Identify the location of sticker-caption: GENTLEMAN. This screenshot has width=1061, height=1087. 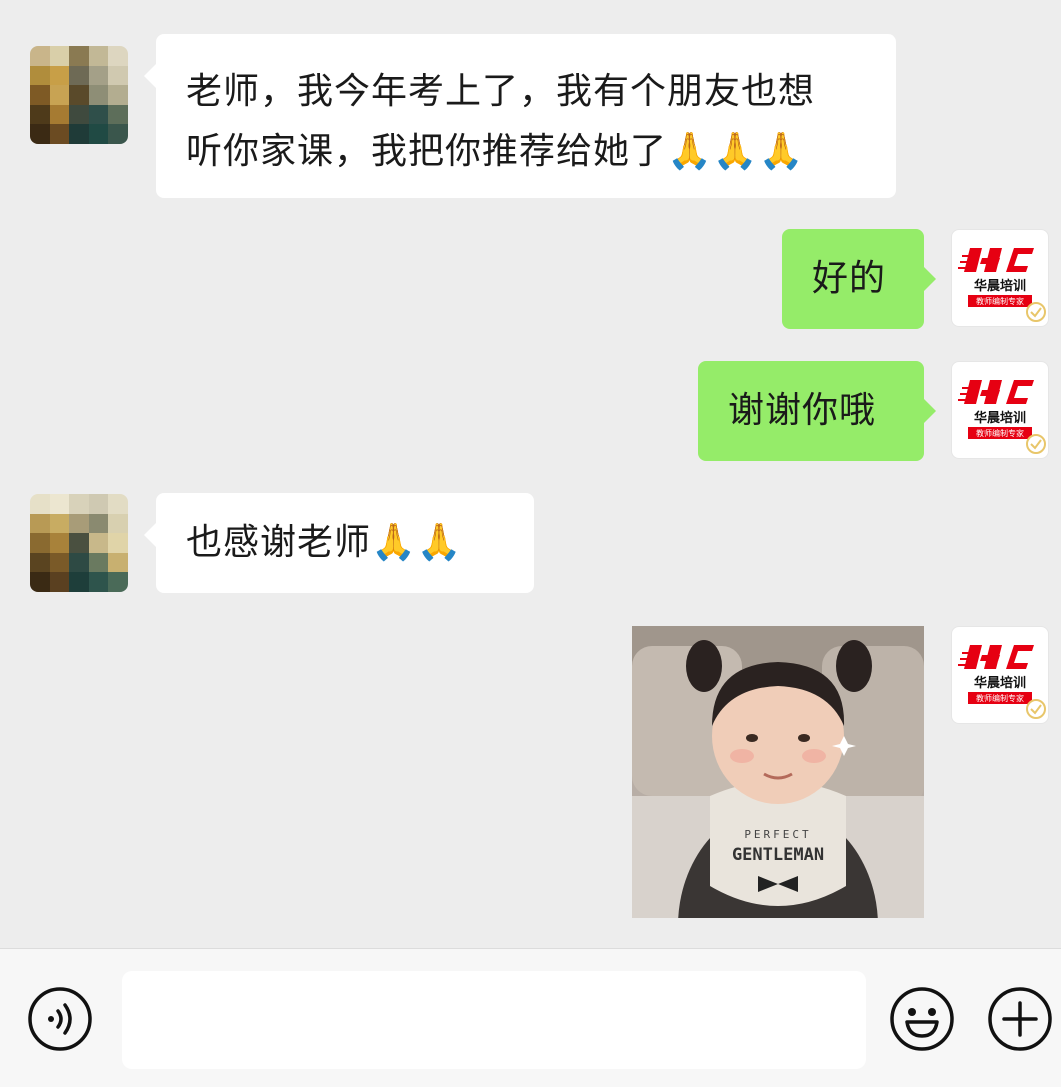
(778, 855).